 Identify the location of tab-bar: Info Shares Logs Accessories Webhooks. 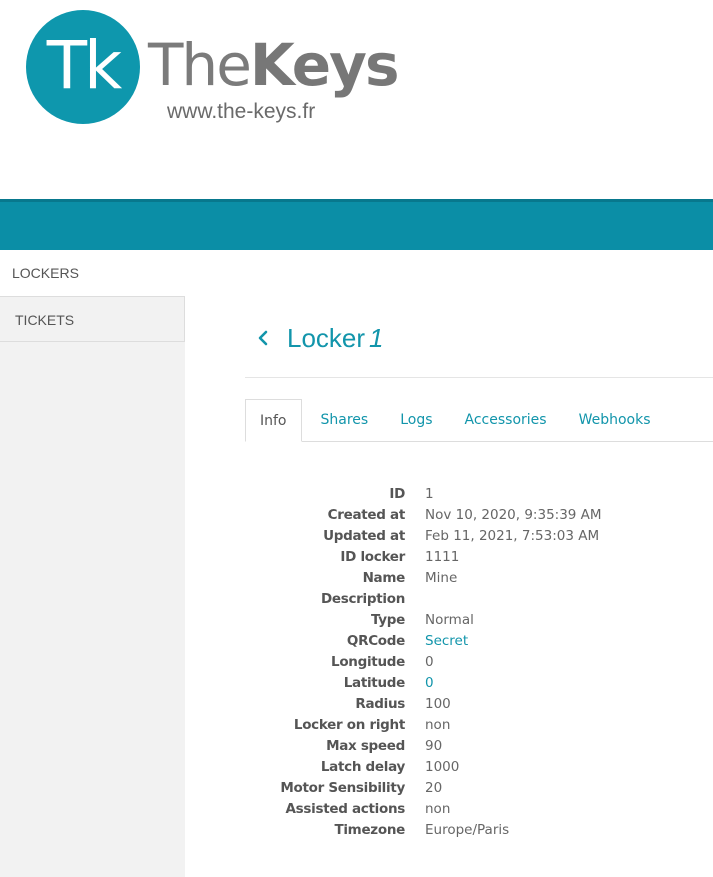
(479, 420).